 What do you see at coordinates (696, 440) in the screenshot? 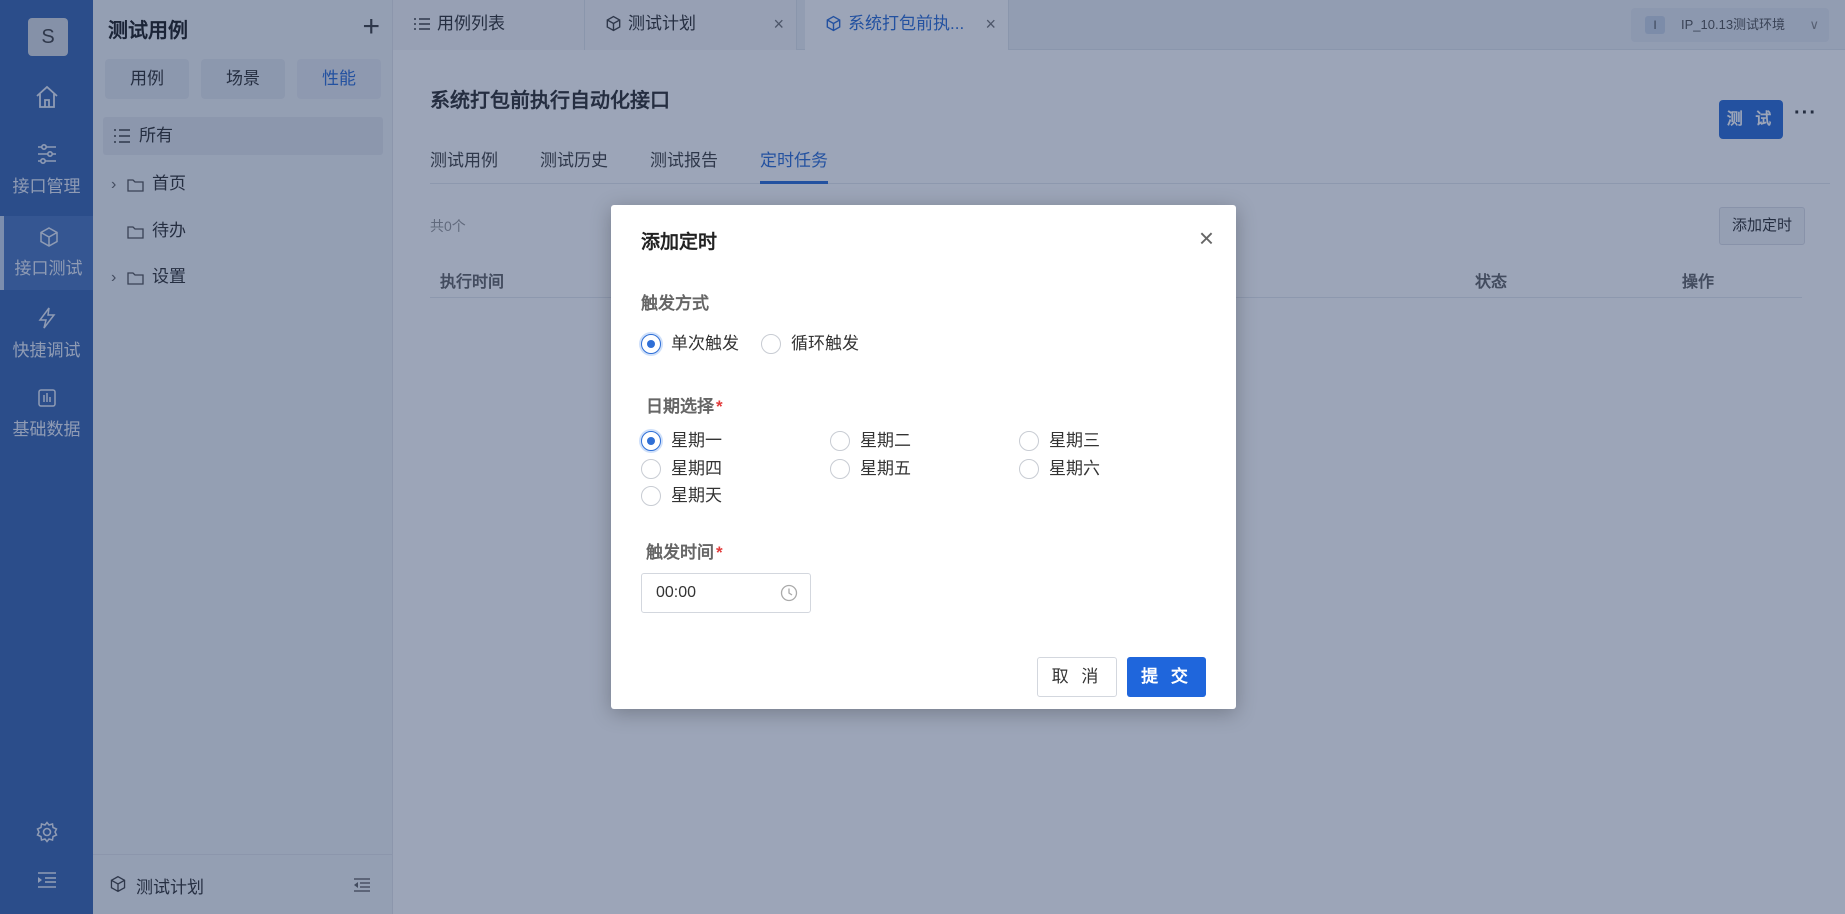
I see `radio-label: 星期一` at bounding box center [696, 440].